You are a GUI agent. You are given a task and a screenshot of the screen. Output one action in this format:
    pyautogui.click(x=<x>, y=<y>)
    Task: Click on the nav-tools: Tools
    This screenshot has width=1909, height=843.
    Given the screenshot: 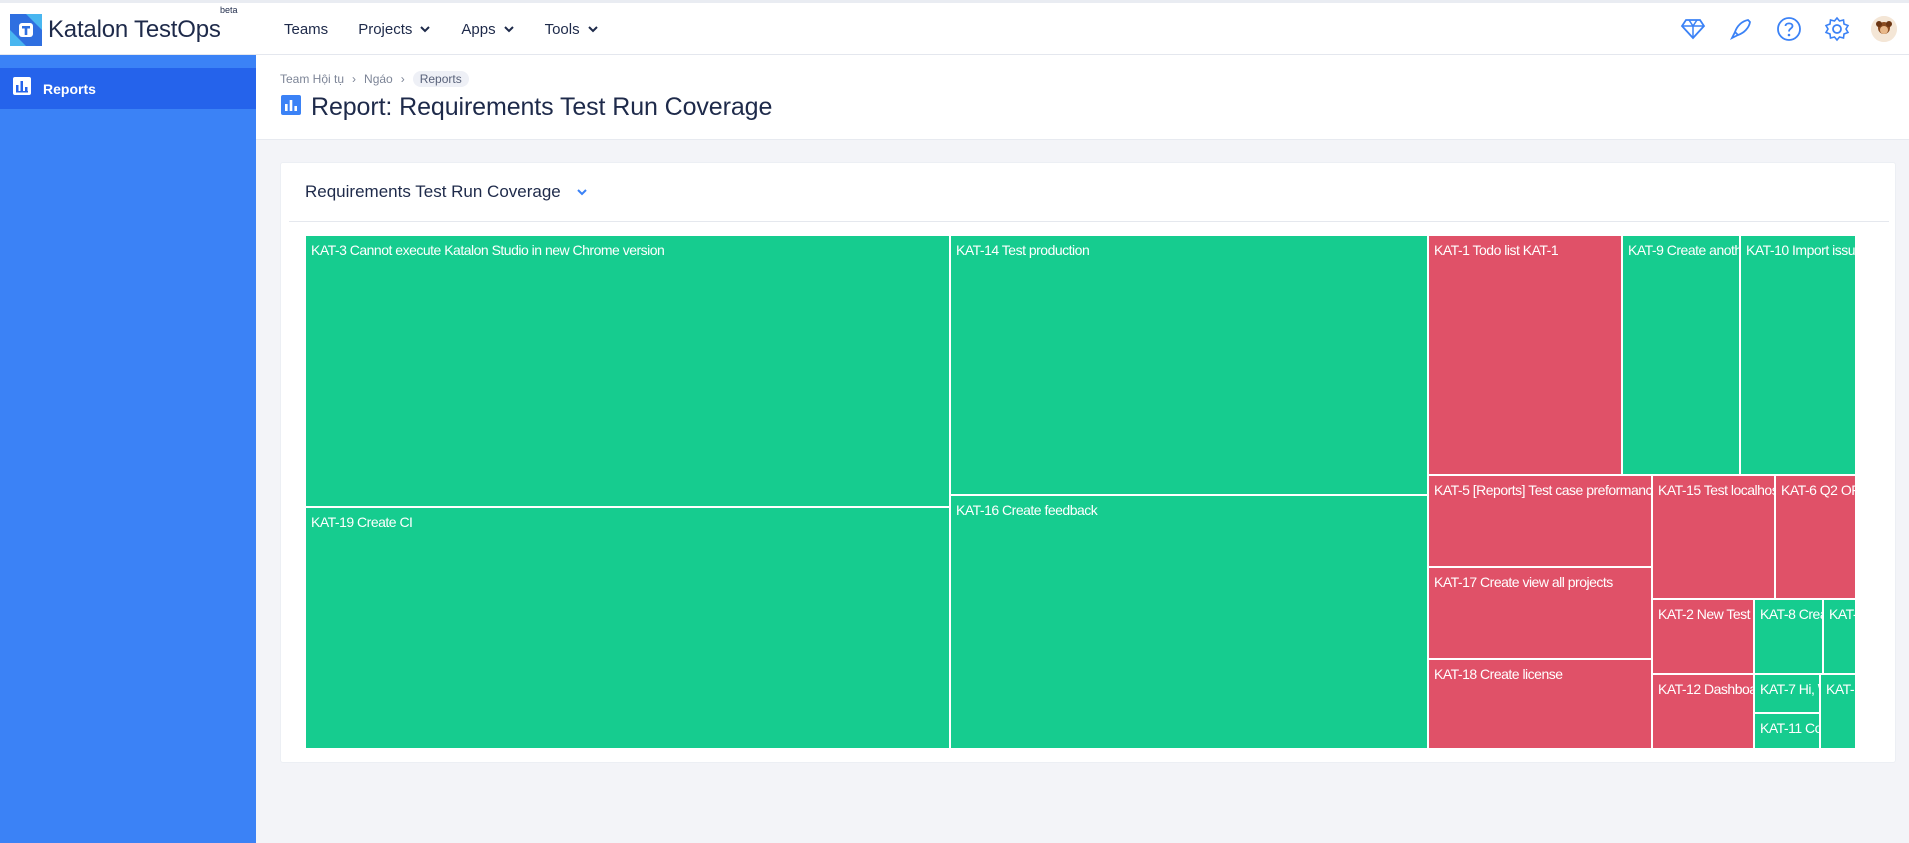 What is the action you would take?
    pyautogui.click(x=572, y=29)
    